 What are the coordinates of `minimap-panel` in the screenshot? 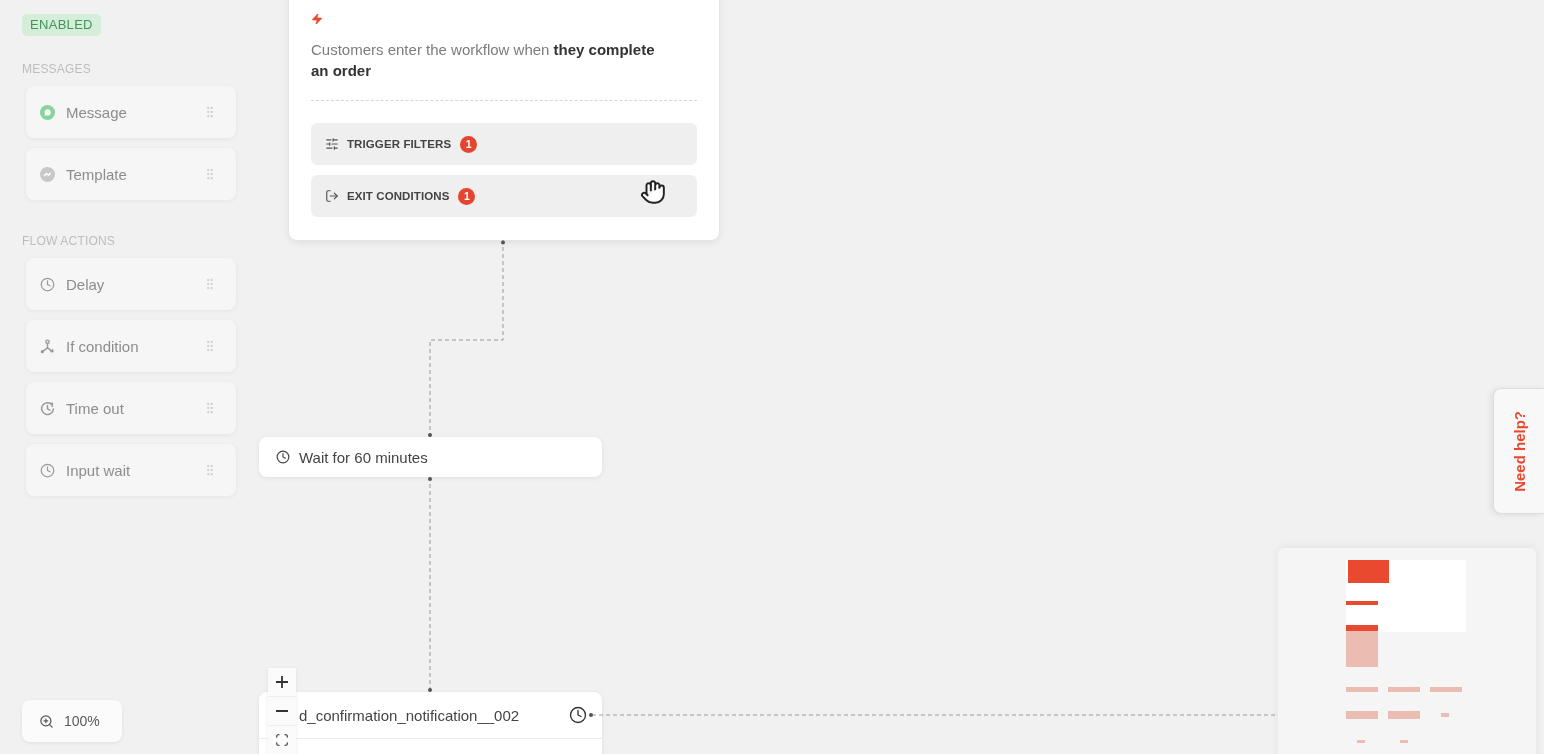 It's located at (1407, 651).